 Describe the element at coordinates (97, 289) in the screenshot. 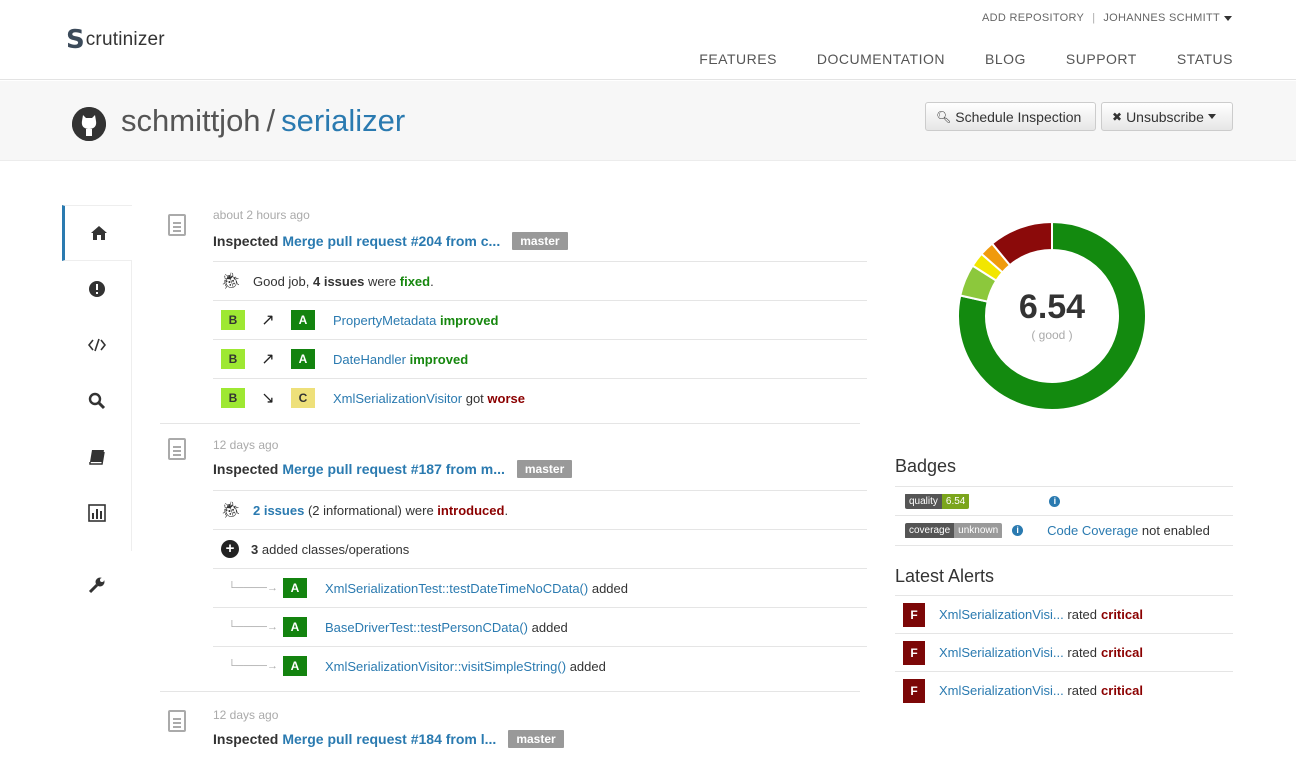

I see `sidebar-issues` at that location.